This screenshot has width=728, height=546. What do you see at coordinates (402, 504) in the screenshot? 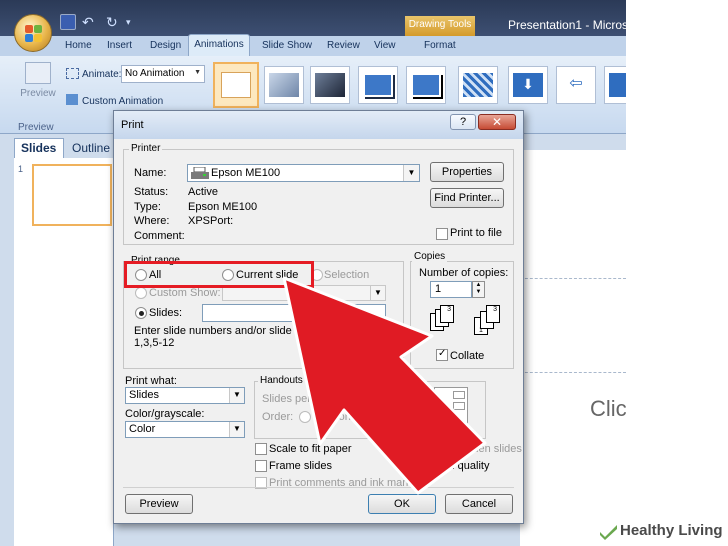
I see `ok-button: OK` at bounding box center [402, 504].